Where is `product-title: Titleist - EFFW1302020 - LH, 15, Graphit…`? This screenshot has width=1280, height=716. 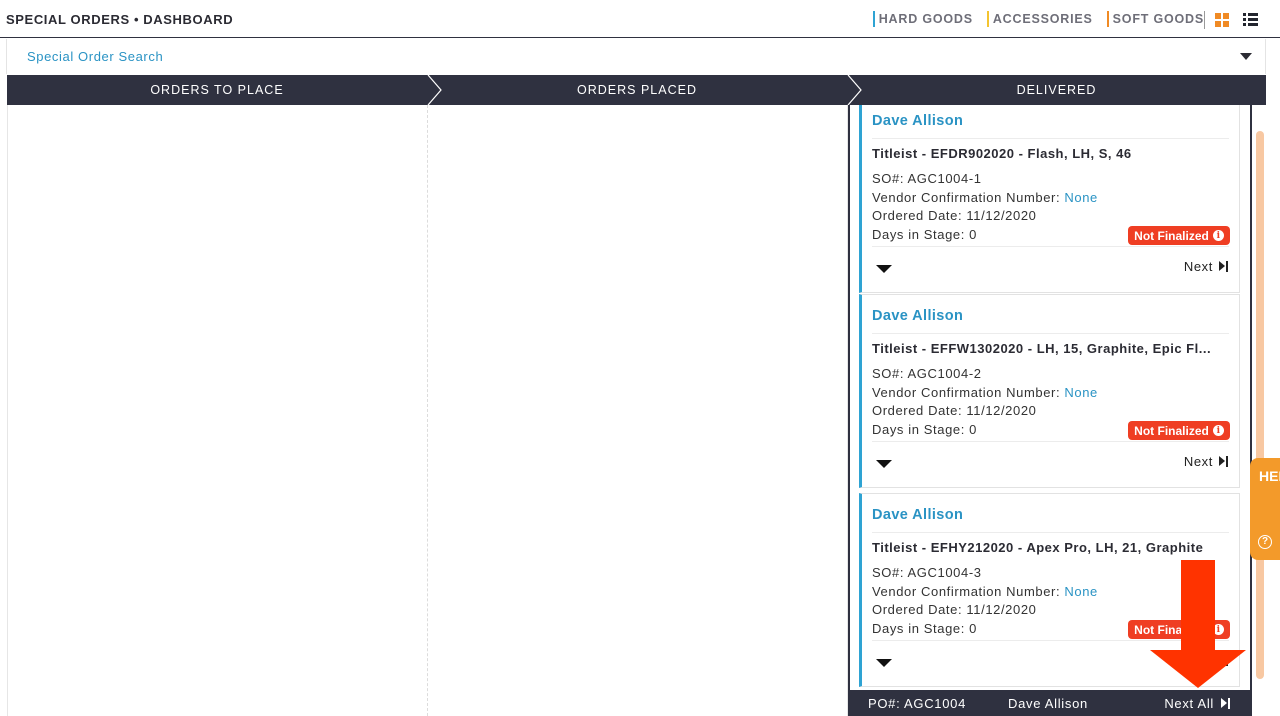 product-title: Titleist - EFFW1302020 - LH, 15, Graphit… is located at coordinates (1042, 348).